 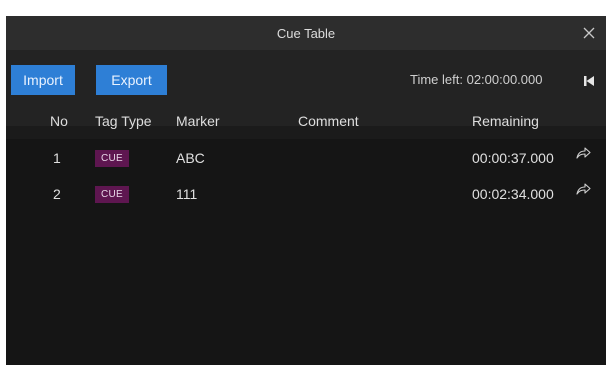 What do you see at coordinates (190, 158) in the screenshot?
I see `marker-cell: ABC` at bounding box center [190, 158].